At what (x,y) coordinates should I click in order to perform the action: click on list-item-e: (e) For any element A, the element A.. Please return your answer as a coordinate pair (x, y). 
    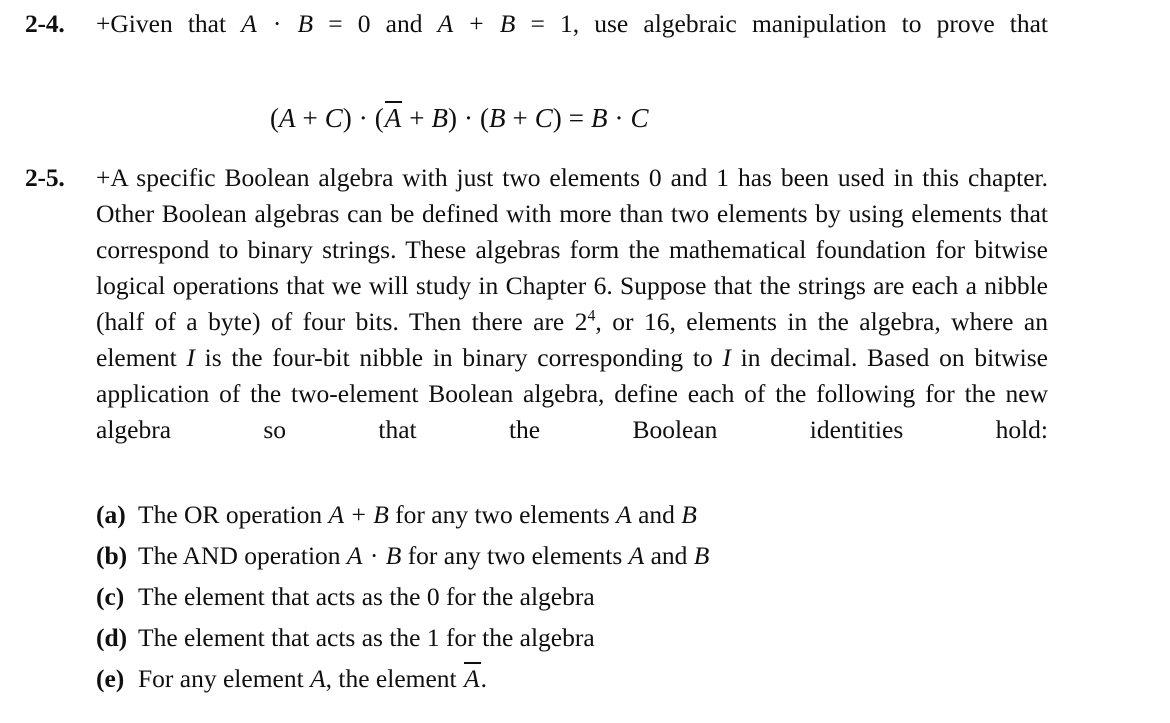
    Looking at the image, I should click on (633, 678).